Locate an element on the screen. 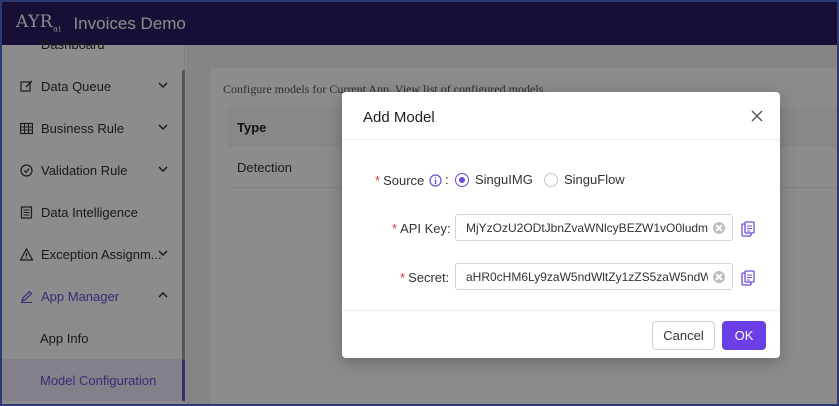 Image resolution: width=839 pixels, height=406 pixels. source-option-label: SinguFlow is located at coordinates (594, 179).